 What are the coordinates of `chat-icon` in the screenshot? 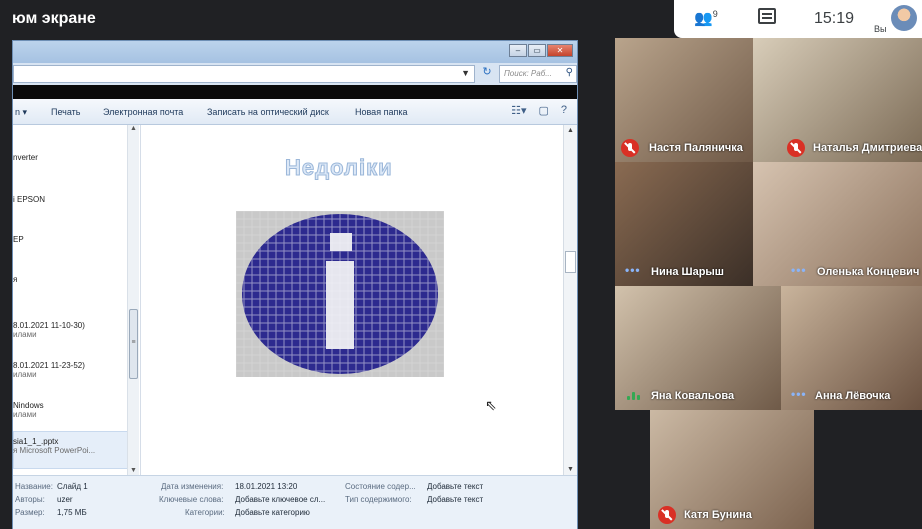 It's located at (767, 16).